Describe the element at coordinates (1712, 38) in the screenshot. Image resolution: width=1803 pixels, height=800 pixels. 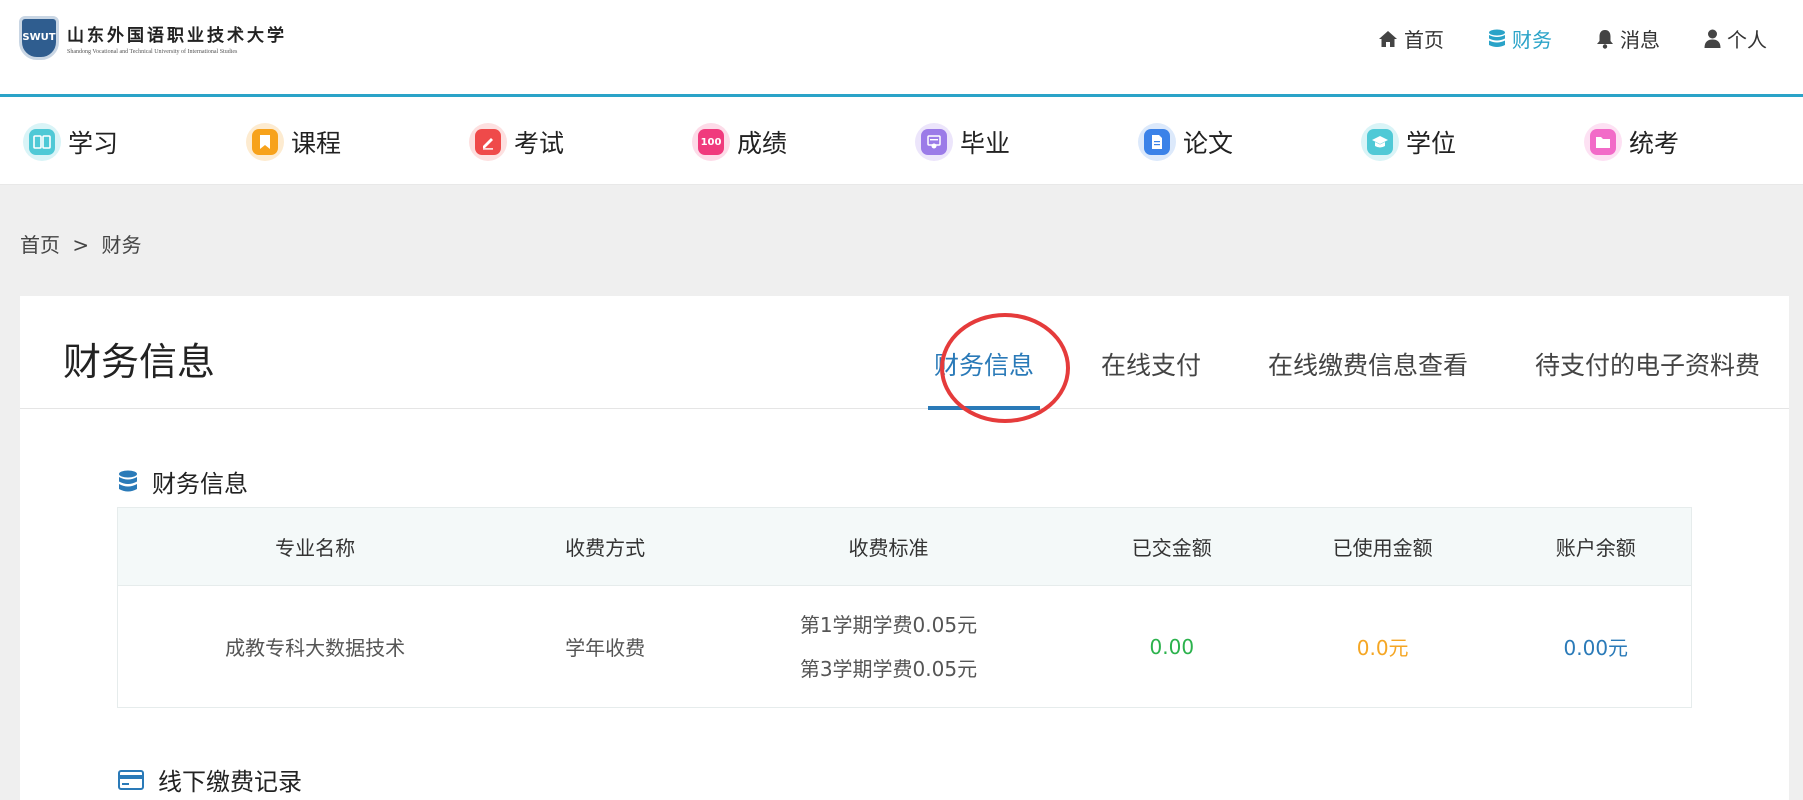
I see `user-icon` at that location.